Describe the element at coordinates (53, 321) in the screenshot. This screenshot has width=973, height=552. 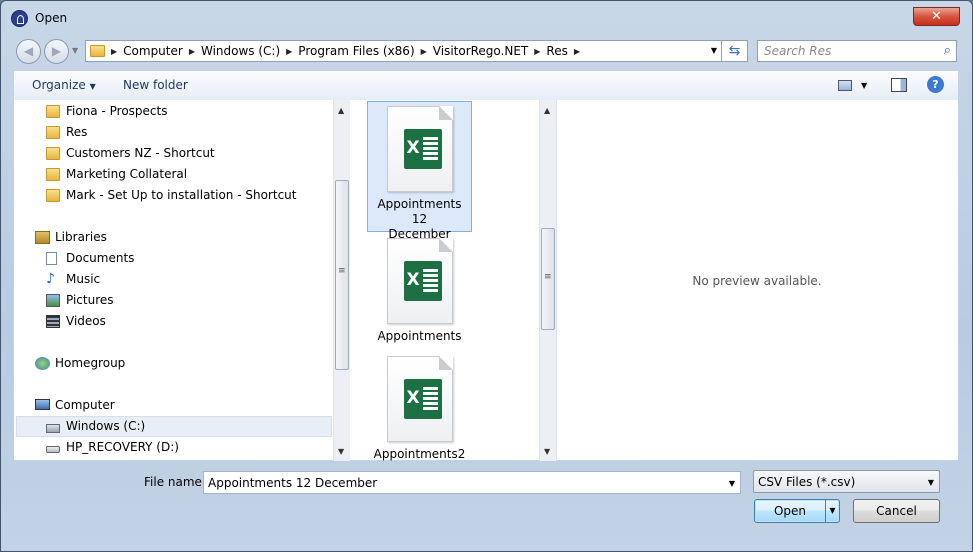
I see `videos-icon` at that location.